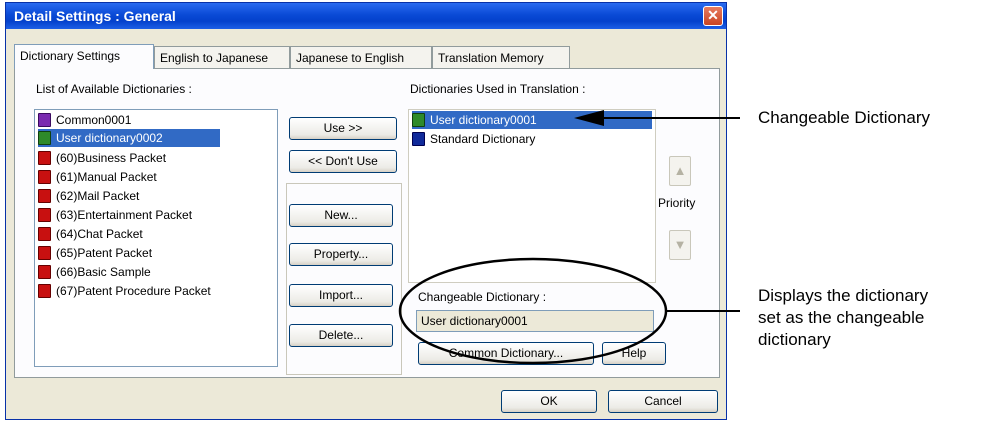 This screenshot has width=989, height=423. Describe the element at coordinates (533, 311) in the screenshot. I see `callout-ellipse` at that location.